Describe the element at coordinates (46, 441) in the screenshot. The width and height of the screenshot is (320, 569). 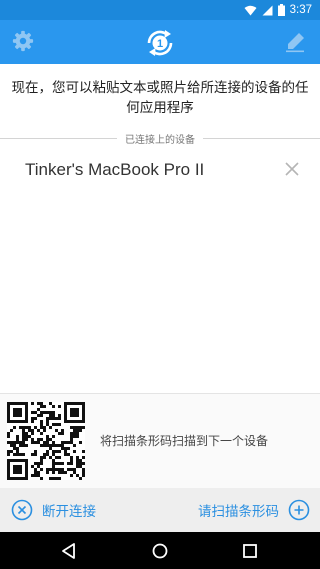
I see `qr-code` at that location.